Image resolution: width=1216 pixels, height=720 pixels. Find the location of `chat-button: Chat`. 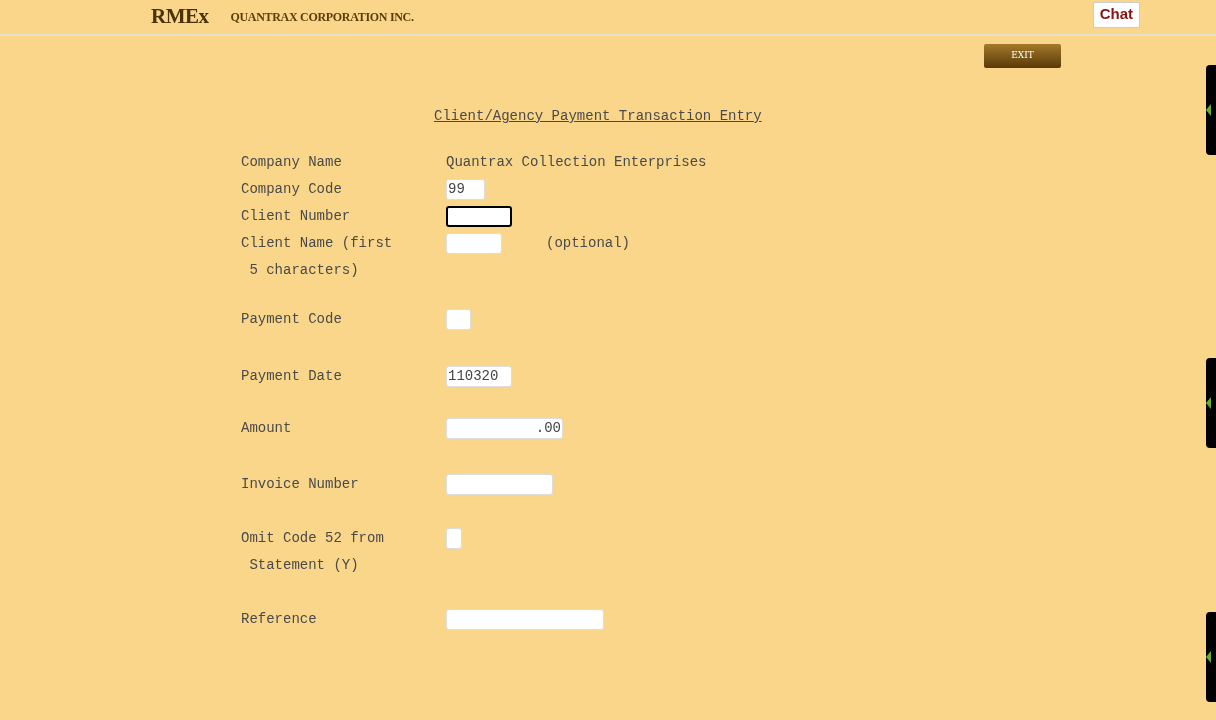

chat-button: Chat is located at coordinates (1116, 14).